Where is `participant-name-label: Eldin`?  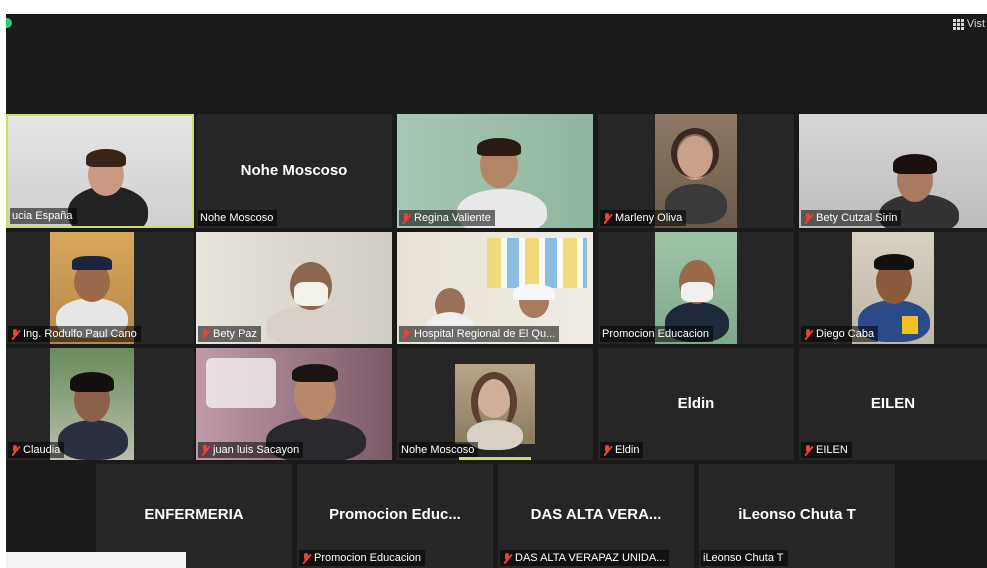 participant-name-label: Eldin is located at coordinates (622, 450).